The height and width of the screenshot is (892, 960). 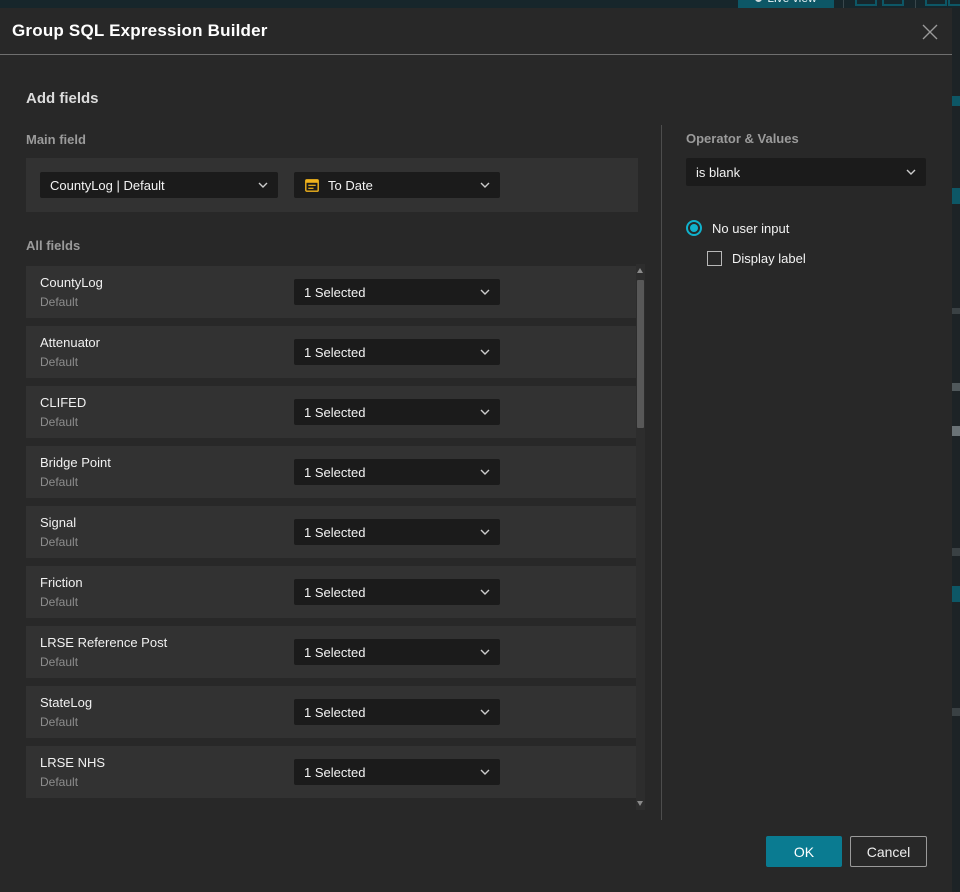 I want to click on calendar-icon, so click(x=312, y=185).